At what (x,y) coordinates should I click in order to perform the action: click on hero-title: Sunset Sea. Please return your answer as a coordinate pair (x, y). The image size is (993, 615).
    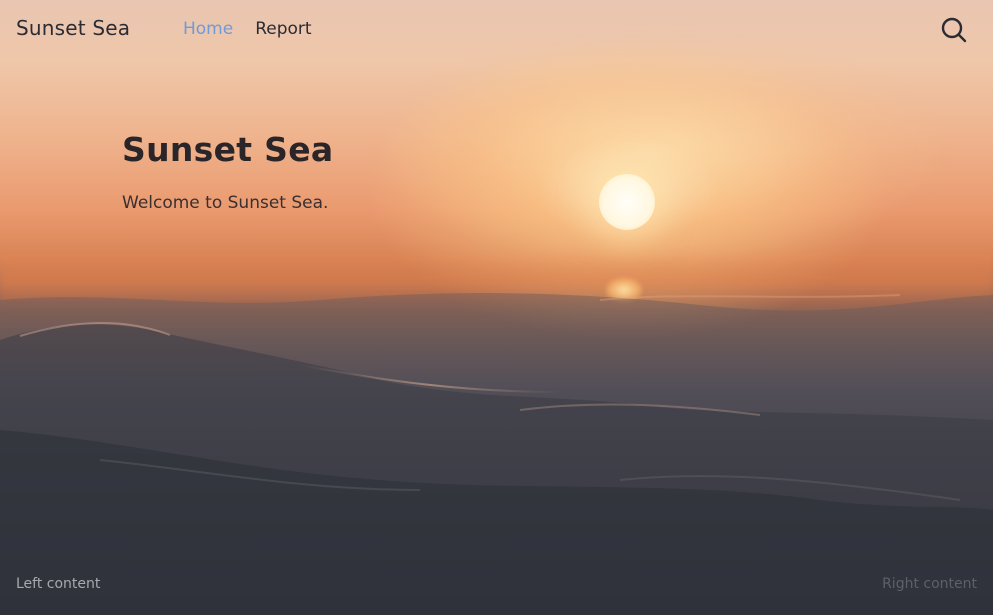
    Looking at the image, I should click on (228, 149).